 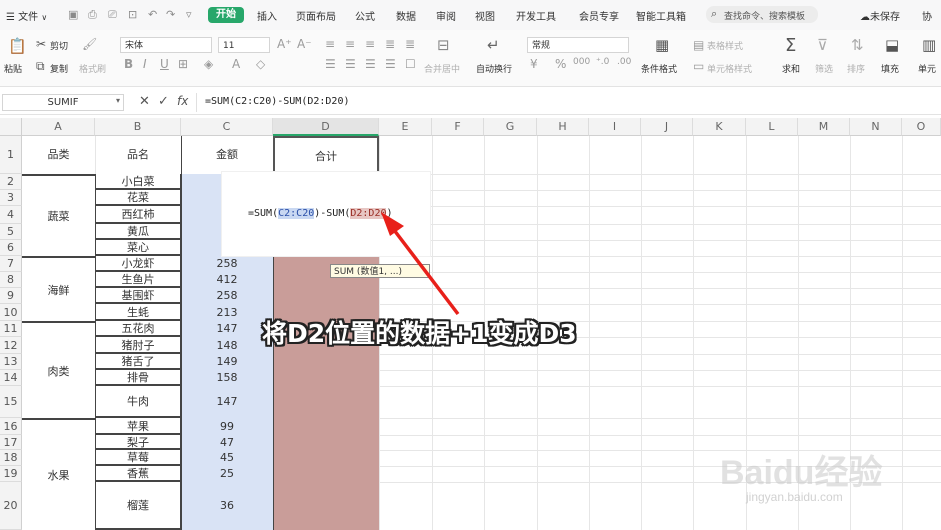 What do you see at coordinates (578, 45) in the screenshot?
I see `number-format-select: 常规` at bounding box center [578, 45].